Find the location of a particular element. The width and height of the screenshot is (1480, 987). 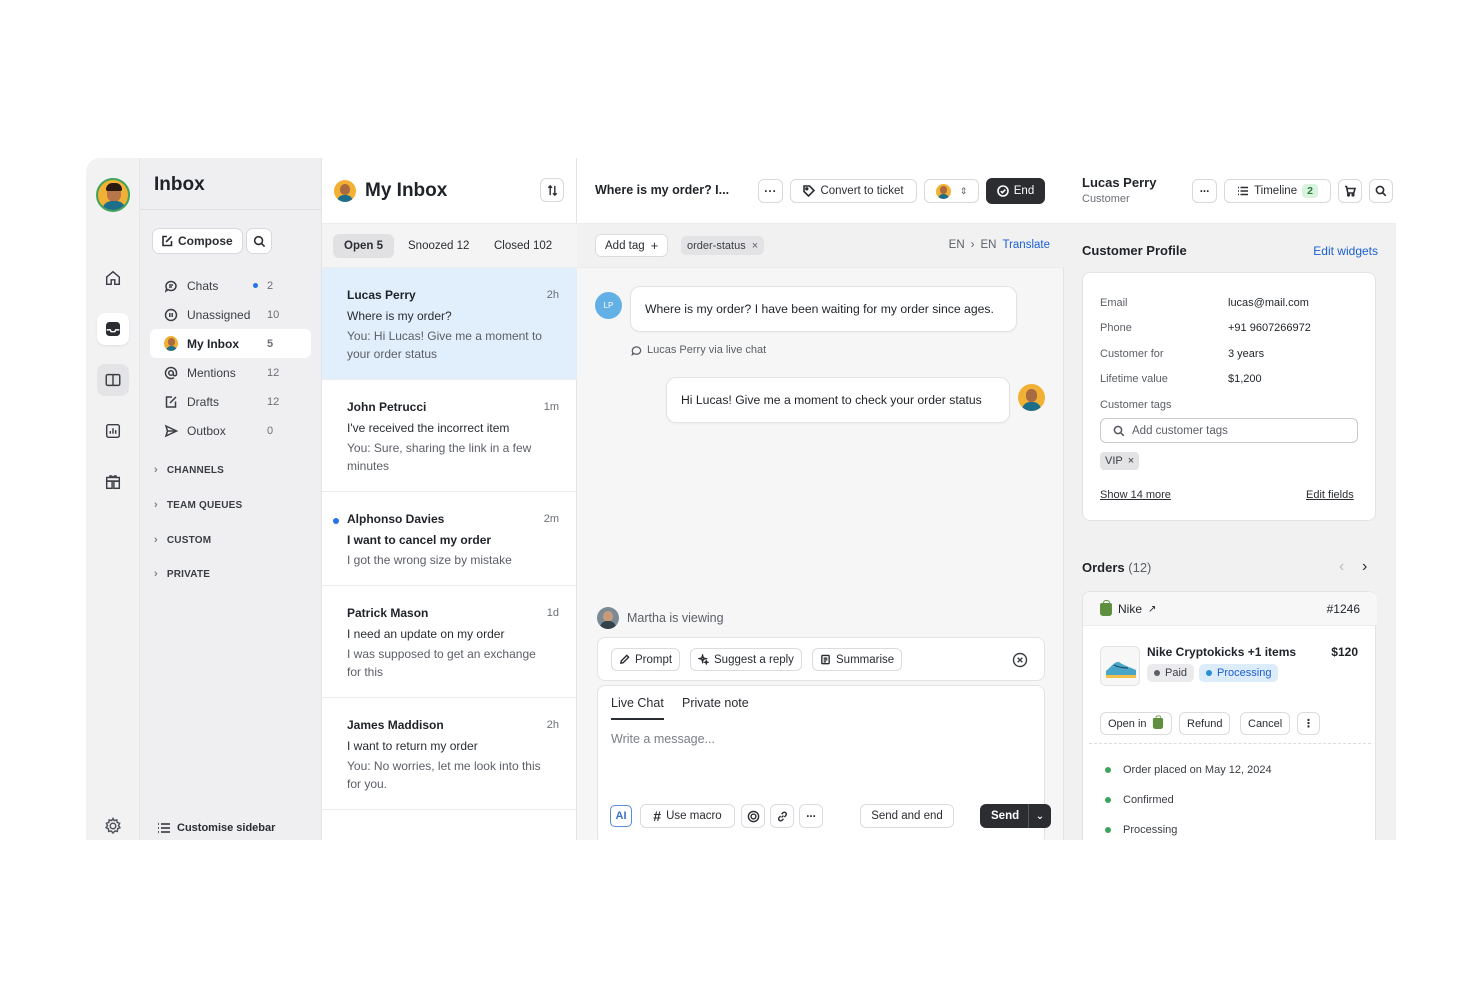

sidebar-item-mentions: Mentions 12 is located at coordinates (230, 372).